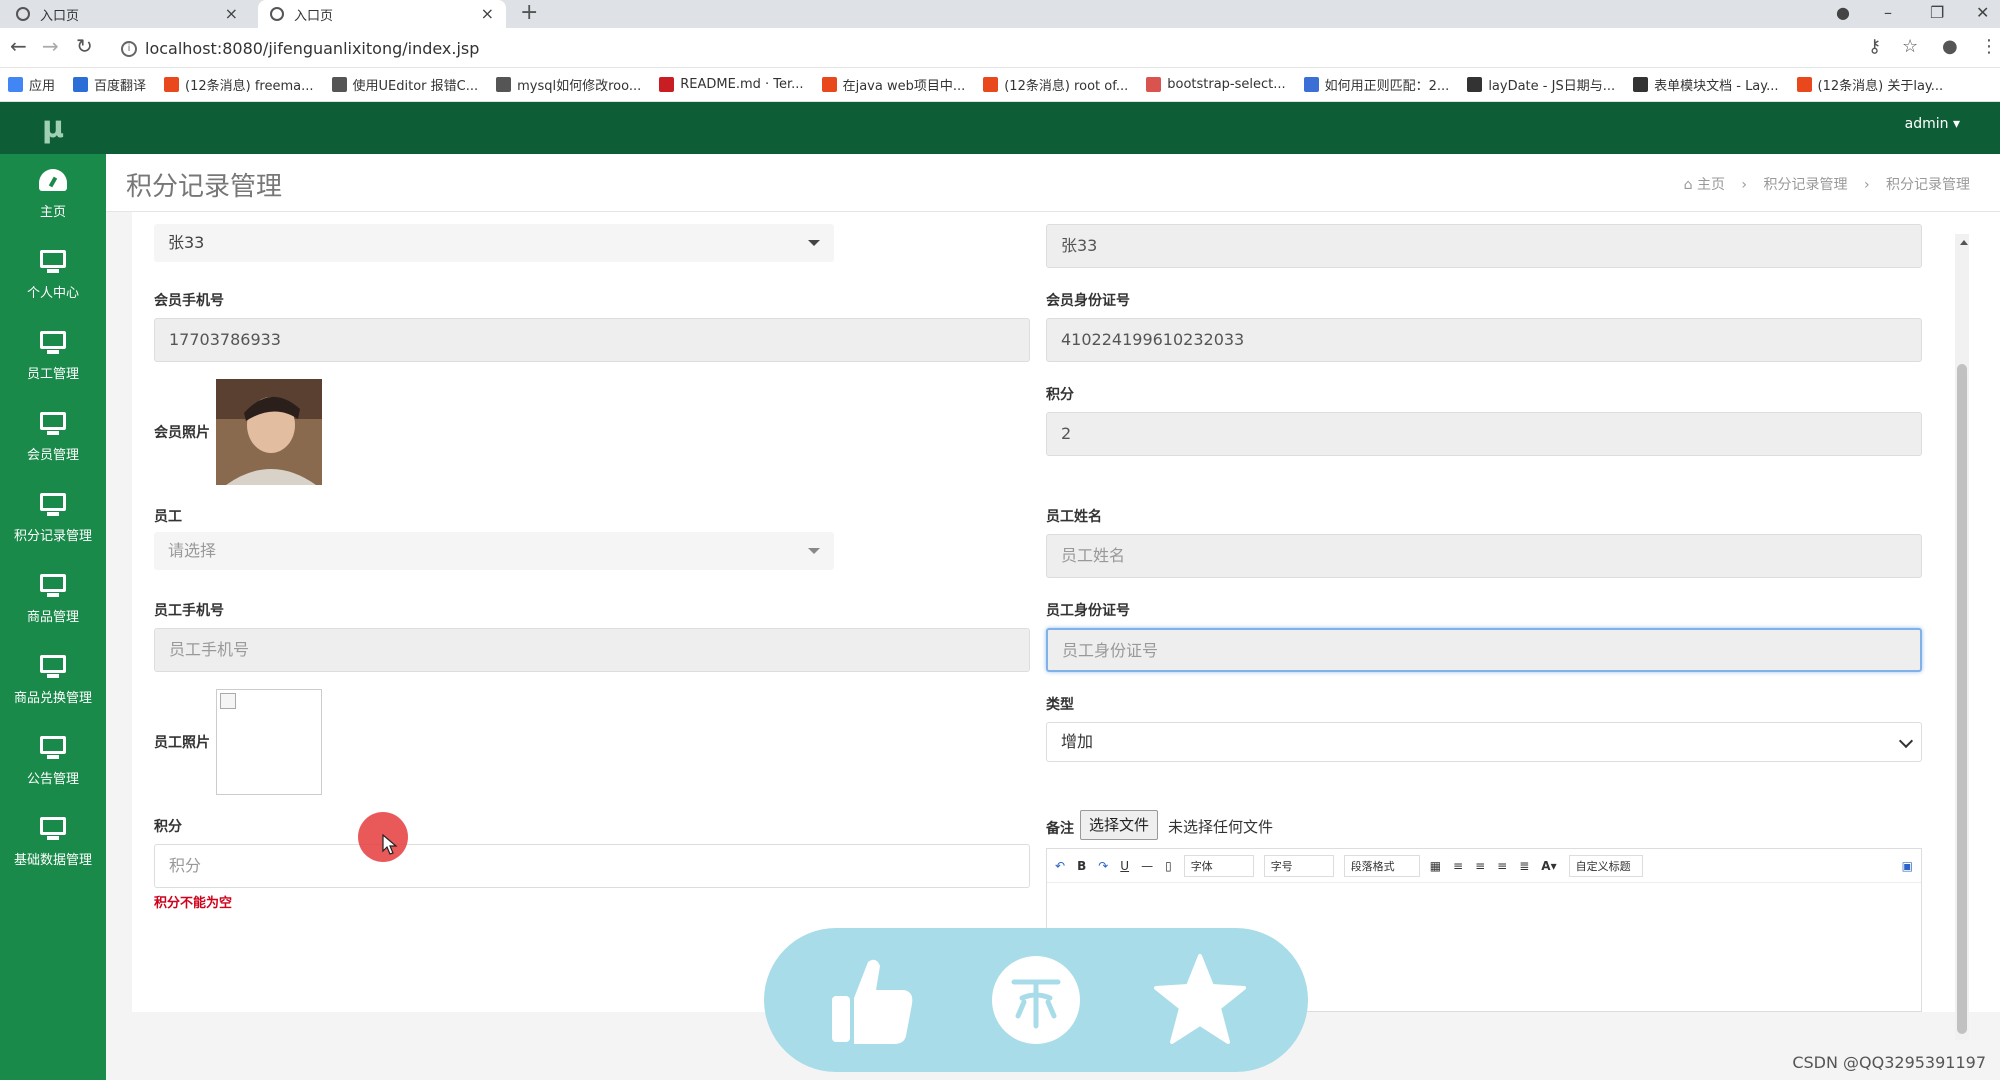 This screenshot has height=1080, width=2000. Describe the element at coordinates (53, 275) in the screenshot. I see `sidebar-item: 个人中心` at that location.